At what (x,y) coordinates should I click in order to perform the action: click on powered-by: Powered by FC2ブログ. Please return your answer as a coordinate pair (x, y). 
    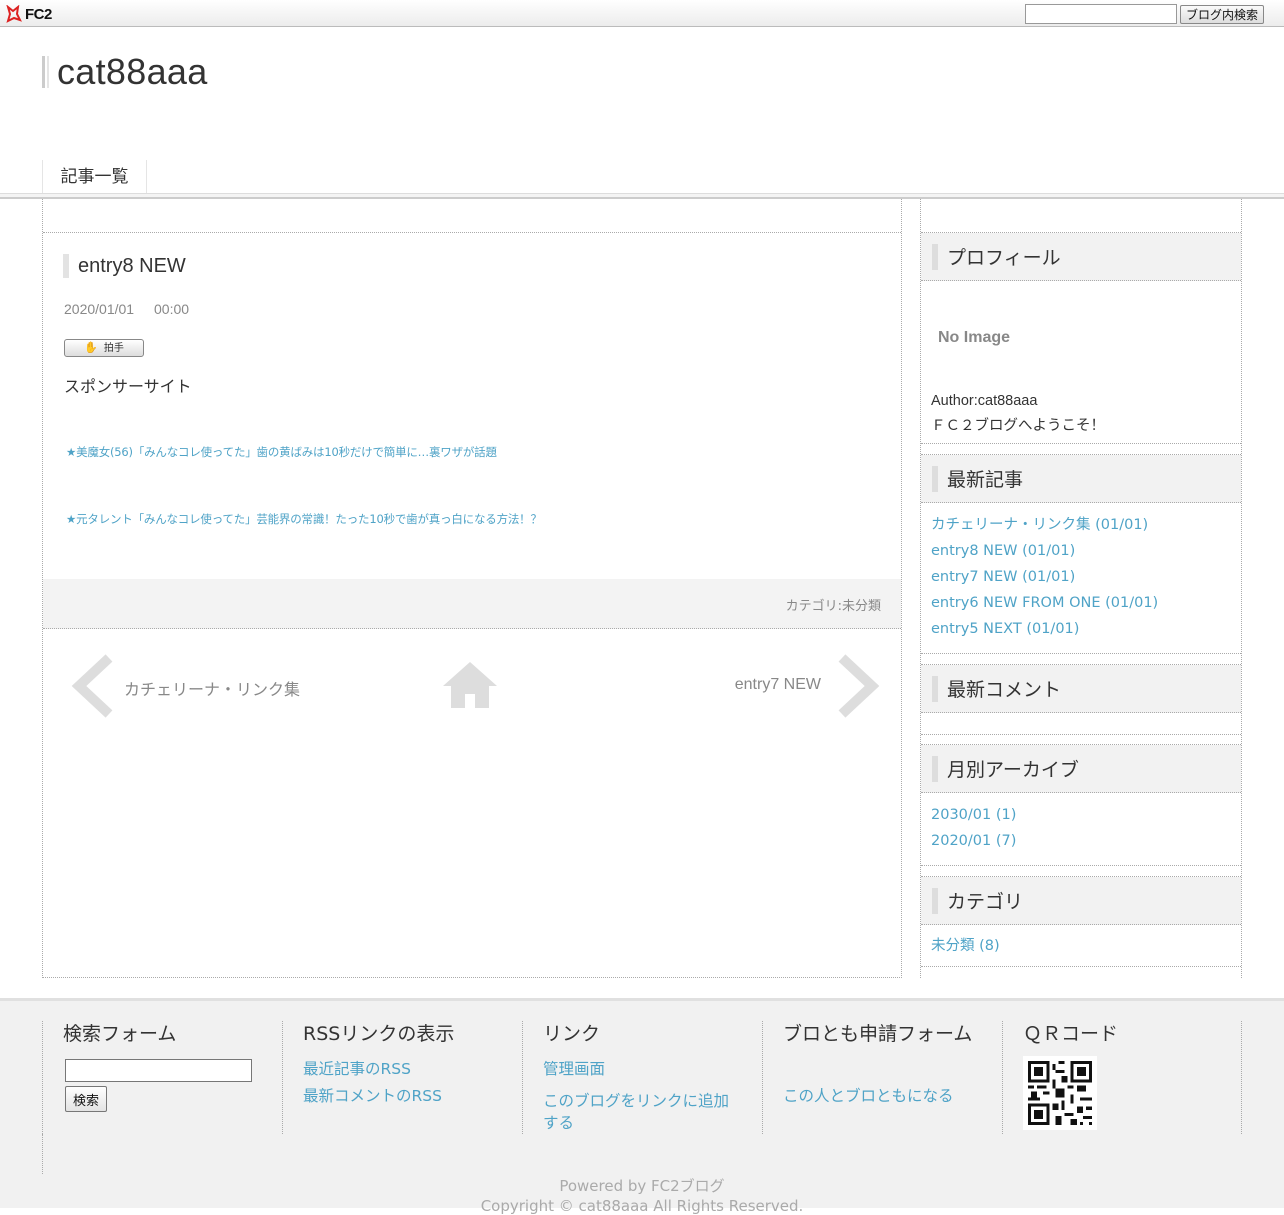
    Looking at the image, I should click on (642, 1185).